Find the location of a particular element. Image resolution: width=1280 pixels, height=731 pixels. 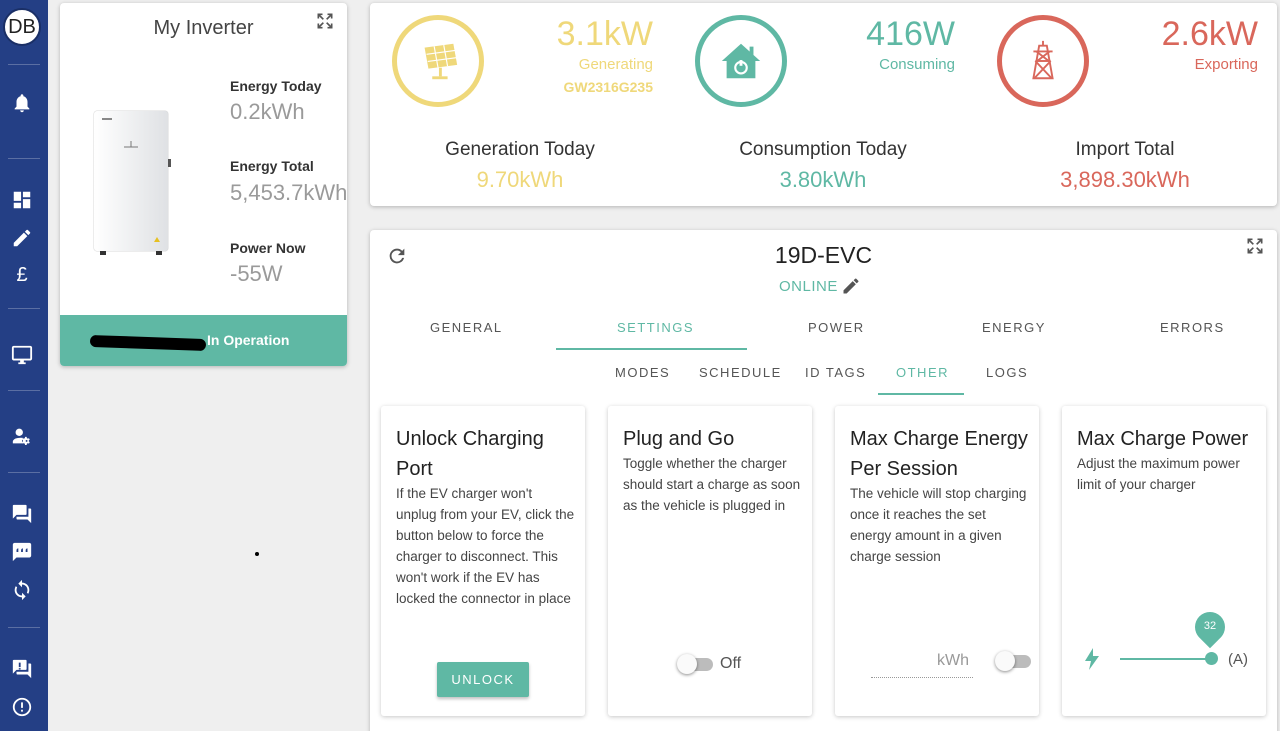

monitor-icon is located at coordinates (22, 355).